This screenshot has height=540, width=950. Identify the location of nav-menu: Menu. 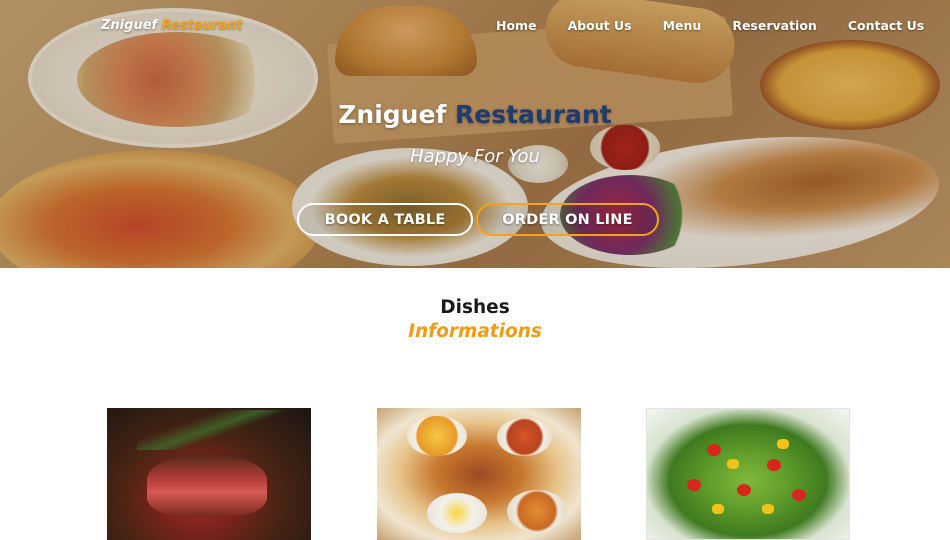
(682, 25).